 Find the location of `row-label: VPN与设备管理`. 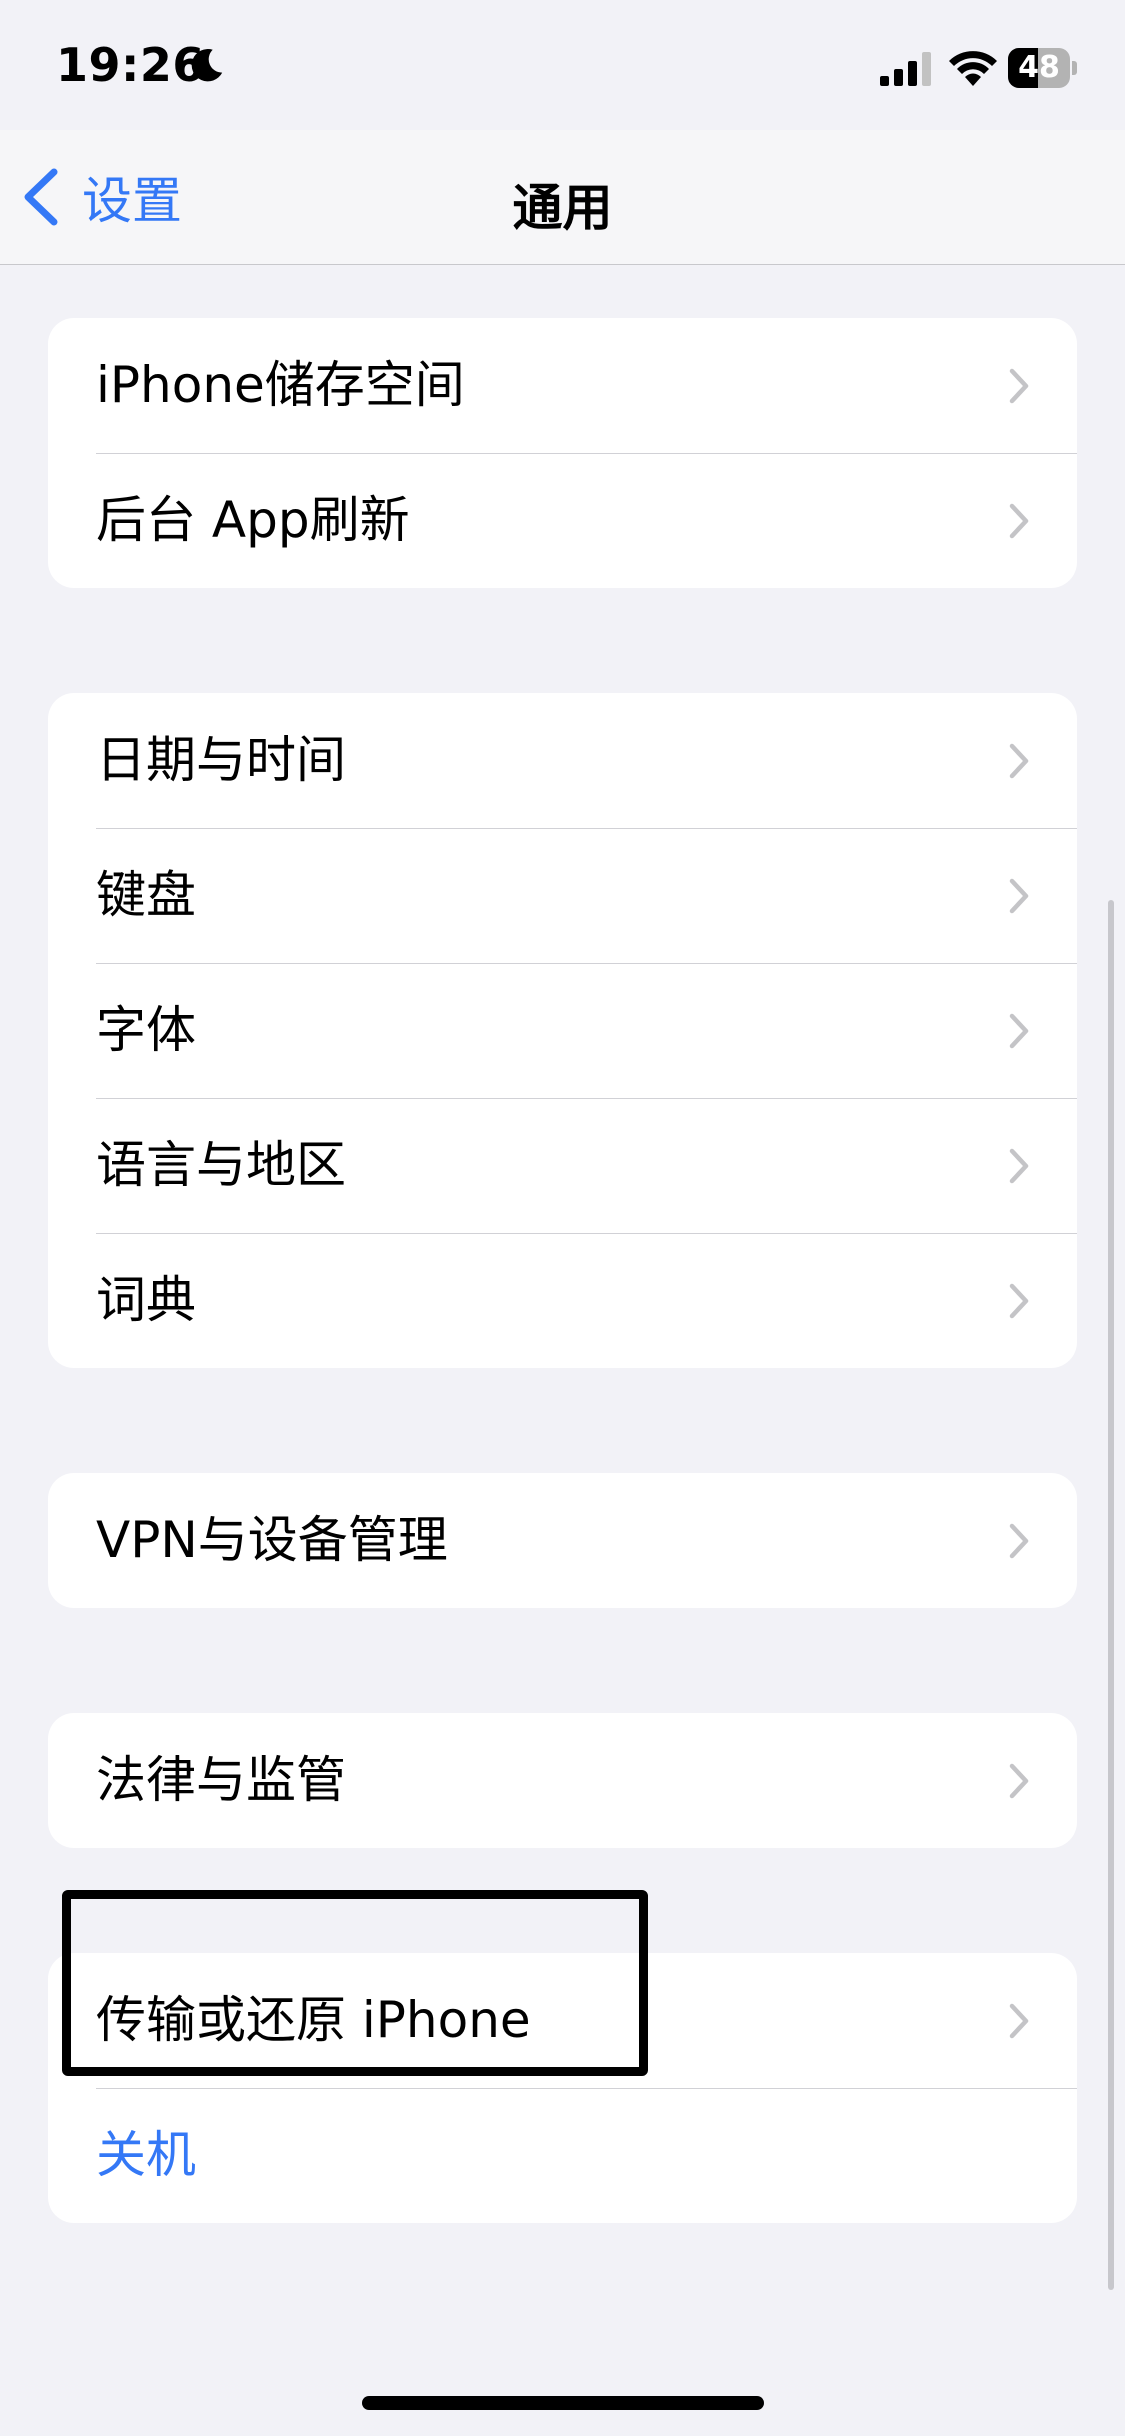

row-label: VPN与设备管理 is located at coordinates (272, 1540).